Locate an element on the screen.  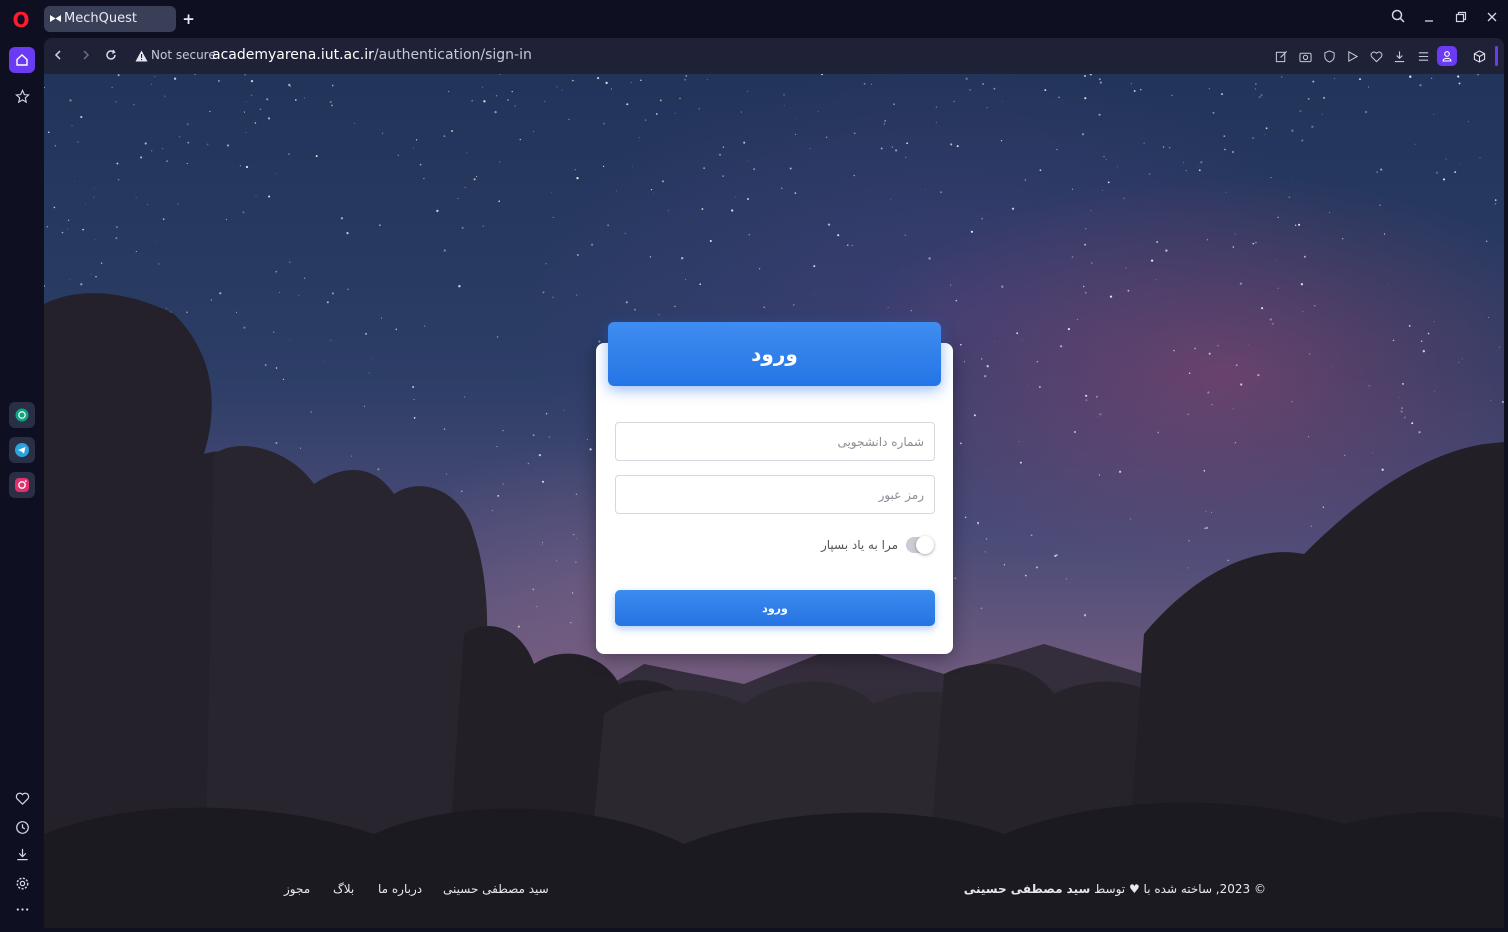
student-id-input is located at coordinates (775, 441).